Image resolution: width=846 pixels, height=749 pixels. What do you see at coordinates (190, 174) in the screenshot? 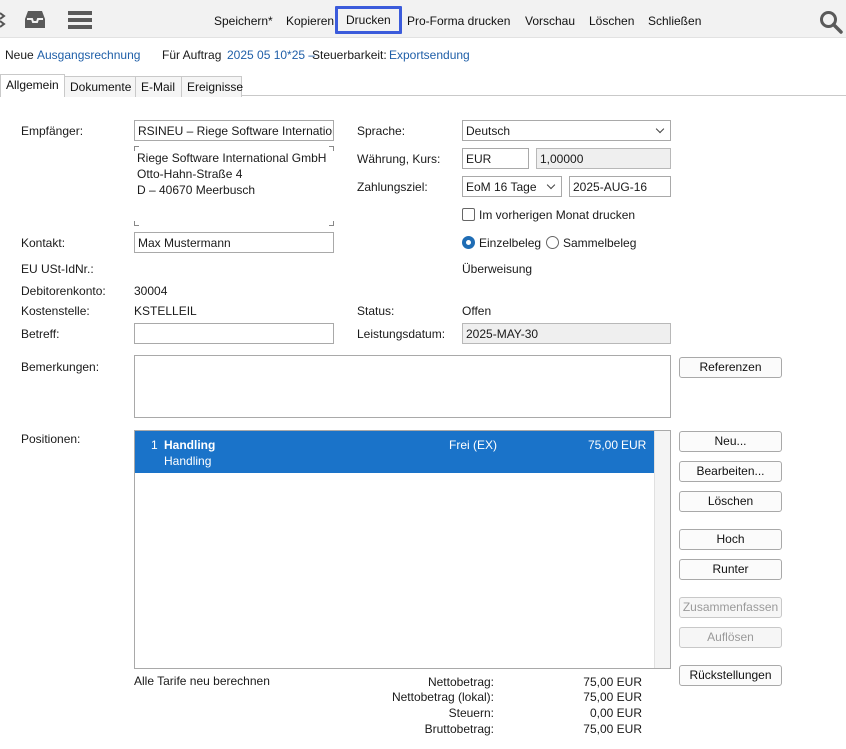
I see `address-line: Otto-Hahn-Straße 4` at bounding box center [190, 174].